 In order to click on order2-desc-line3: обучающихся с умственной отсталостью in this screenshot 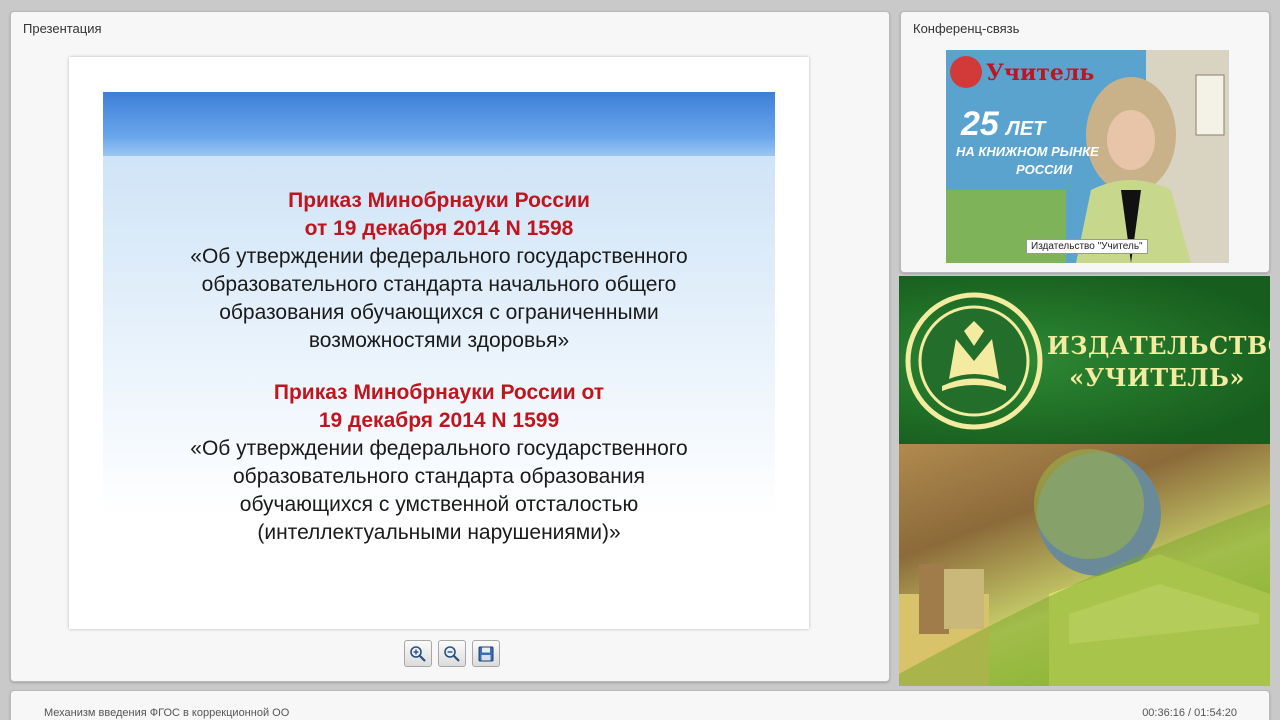, I will do `click(439, 504)`.